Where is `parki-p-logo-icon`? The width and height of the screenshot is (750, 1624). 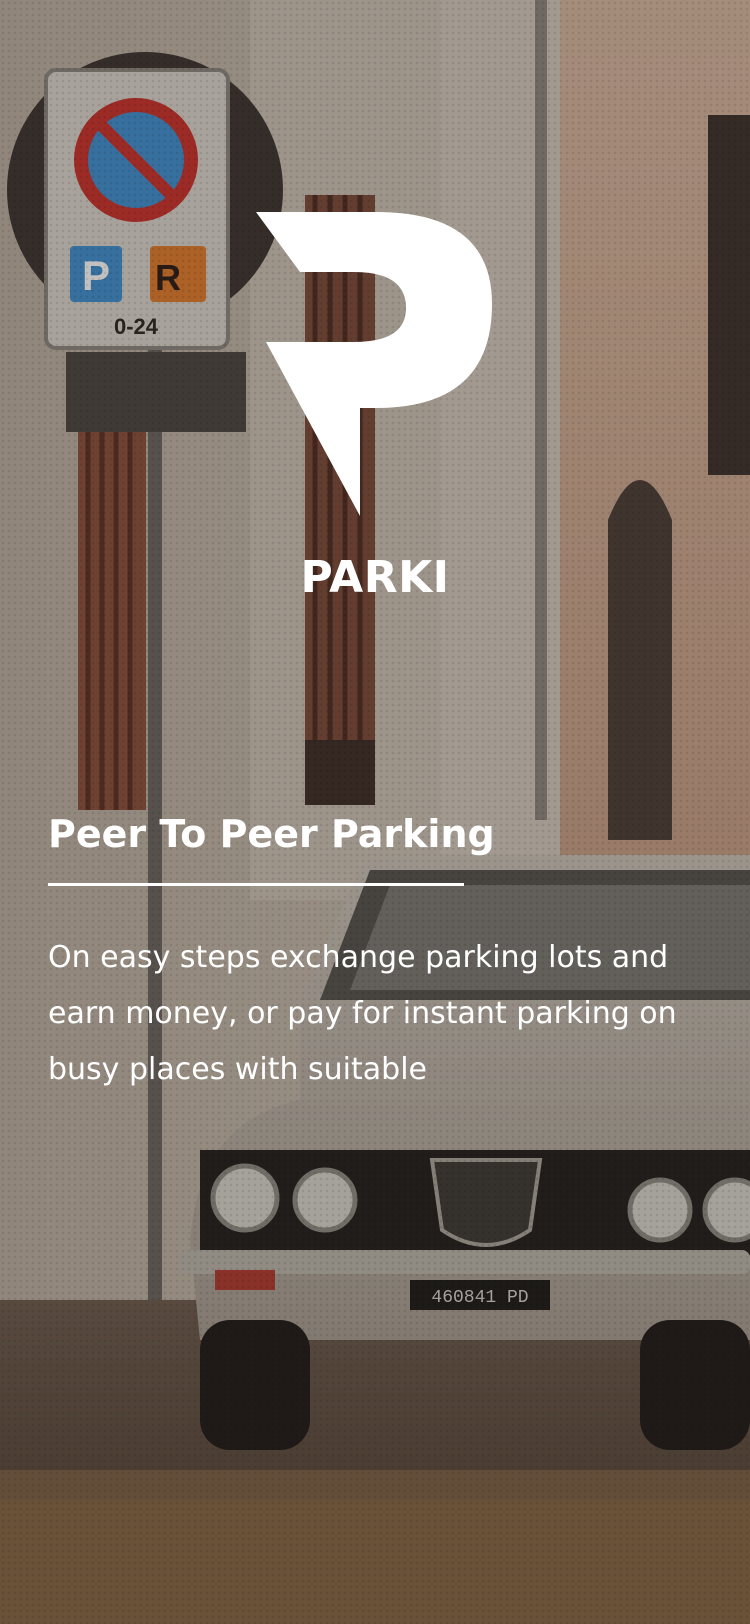 parki-p-logo-icon is located at coordinates (374, 364).